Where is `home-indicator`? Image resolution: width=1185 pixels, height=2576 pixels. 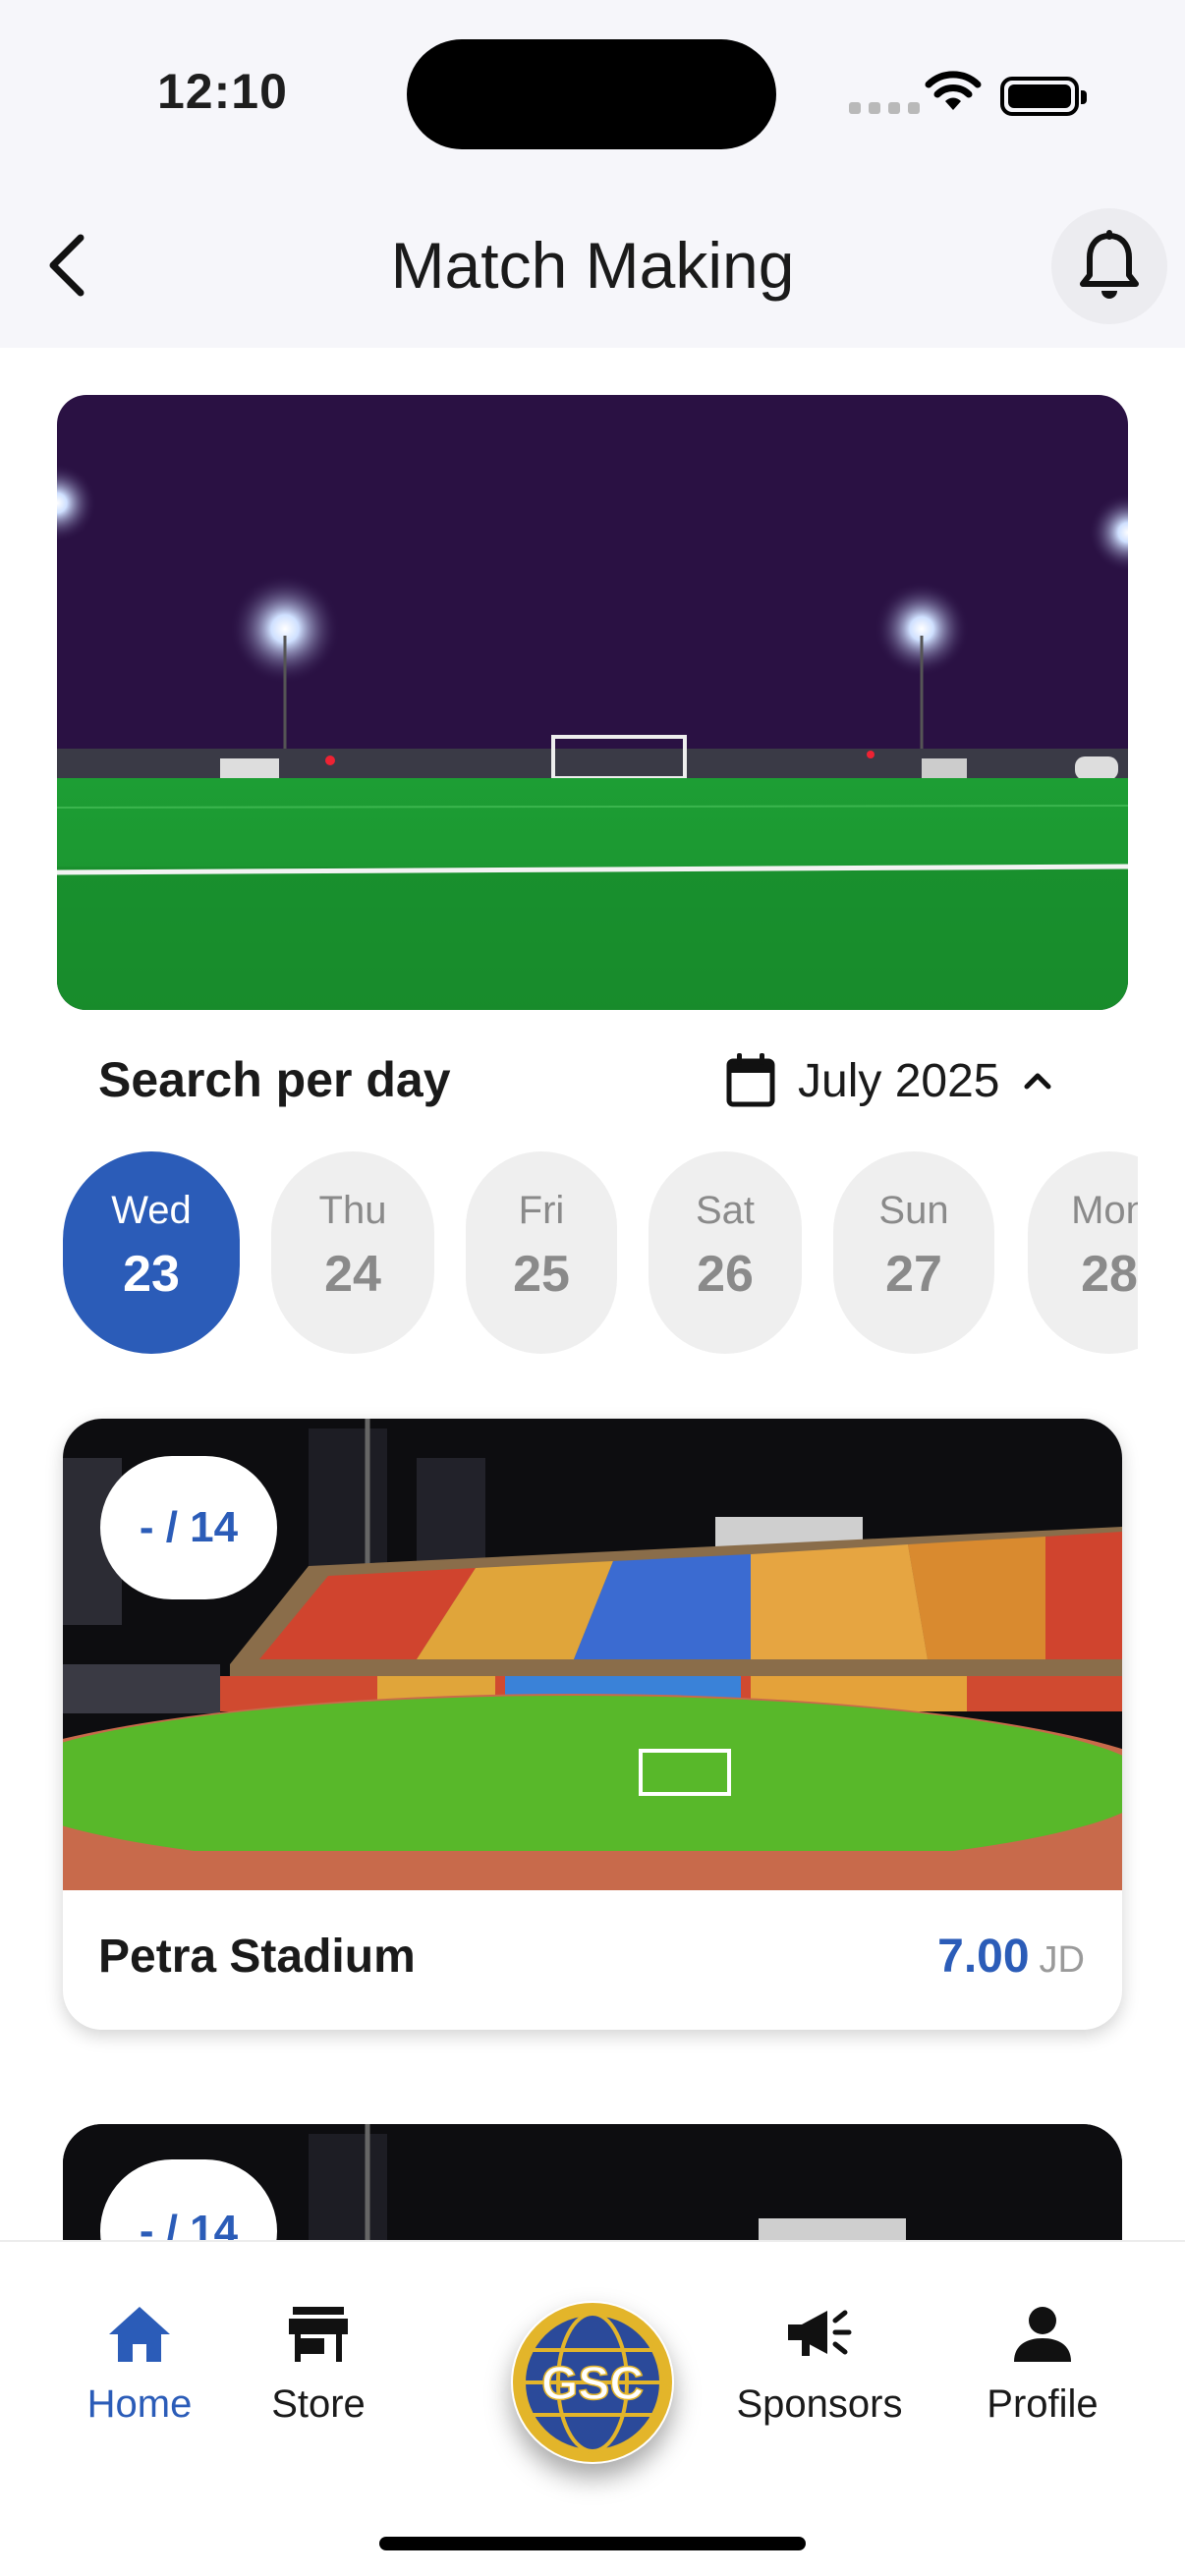 home-indicator is located at coordinates (592, 2543).